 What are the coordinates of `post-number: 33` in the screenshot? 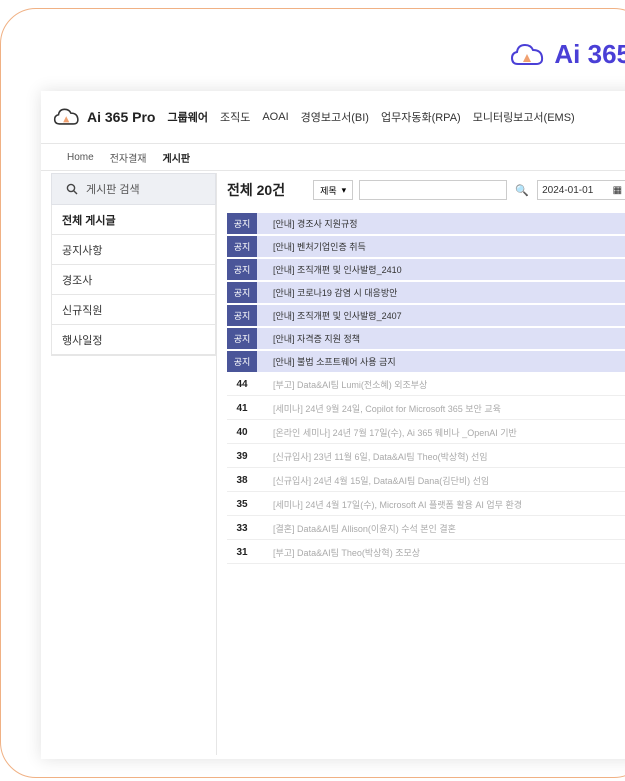 It's located at (242, 528).